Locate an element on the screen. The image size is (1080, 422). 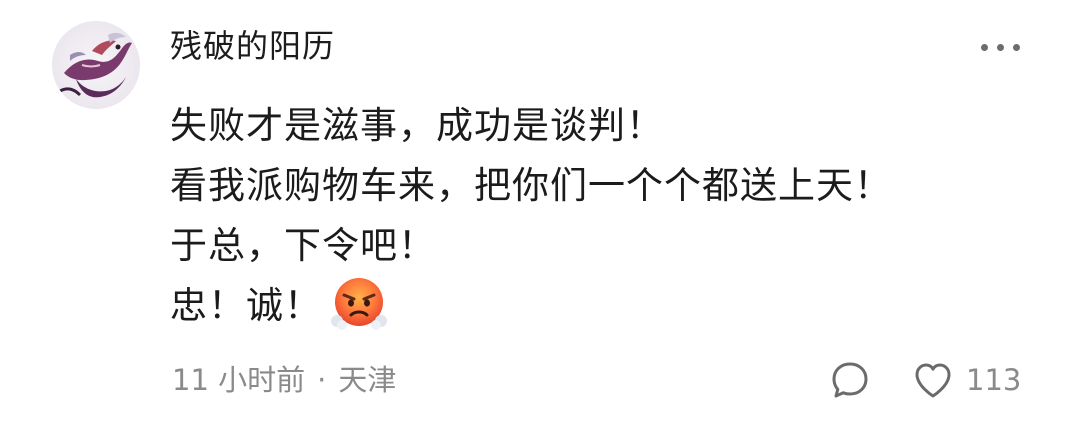
comment-line-with-emoji: 忠！诚！ is located at coordinates (610, 306).